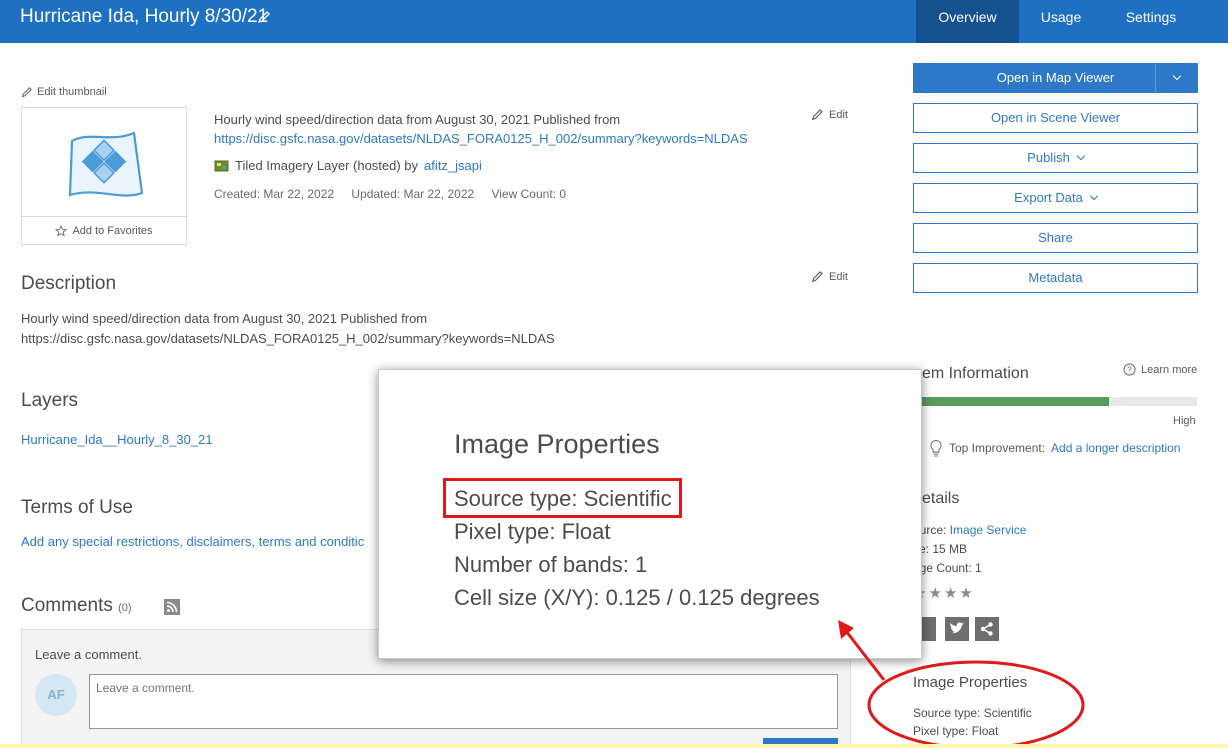 This screenshot has width=1228, height=748. I want to click on add-to-favorites-button: Add to Favorites, so click(104, 230).